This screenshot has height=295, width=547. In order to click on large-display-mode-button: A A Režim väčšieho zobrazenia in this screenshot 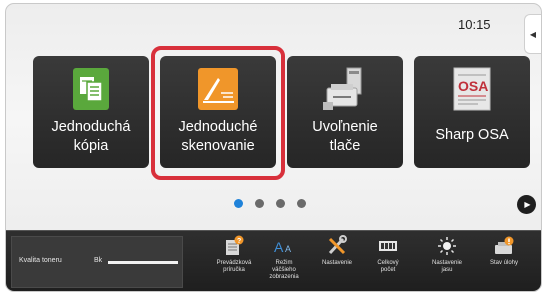, I will do `click(284, 258)`.